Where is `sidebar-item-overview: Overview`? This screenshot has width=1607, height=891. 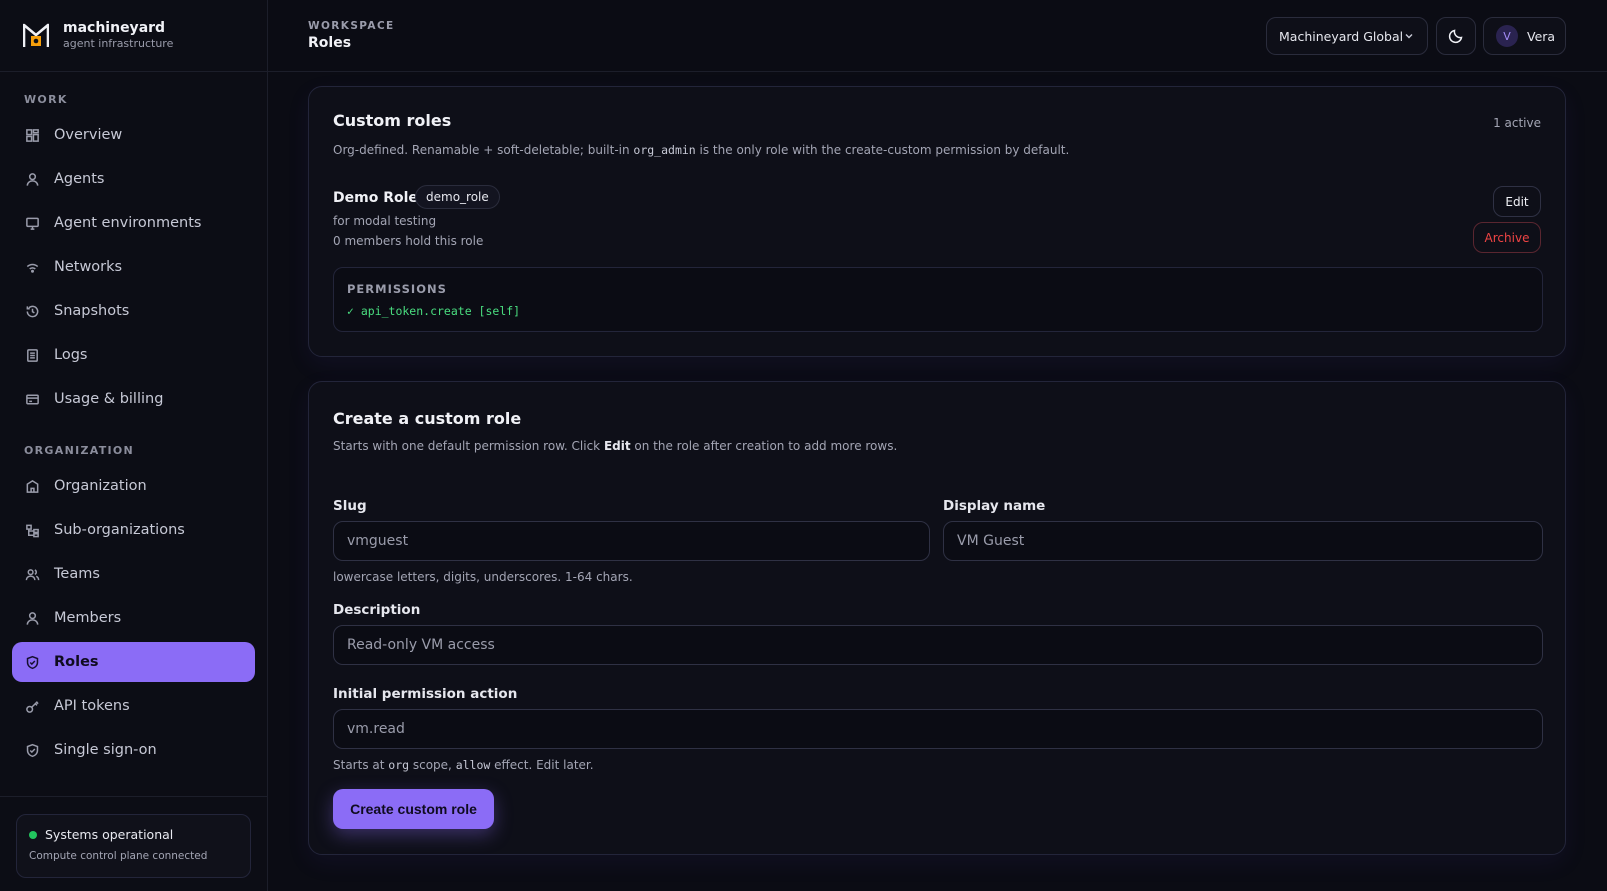 sidebar-item-overview: Overview is located at coordinates (133, 135).